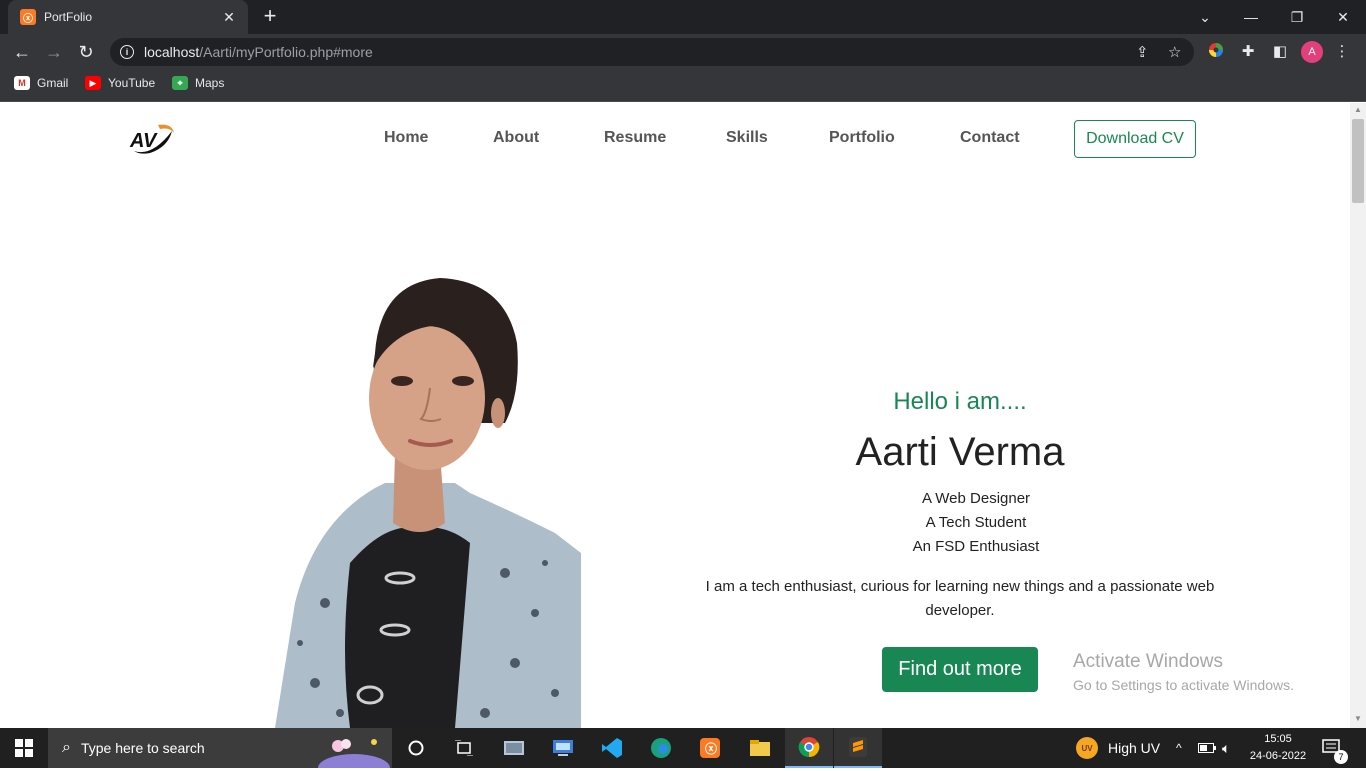  What do you see at coordinates (127, 52) in the screenshot?
I see `site-info-icon: i` at bounding box center [127, 52].